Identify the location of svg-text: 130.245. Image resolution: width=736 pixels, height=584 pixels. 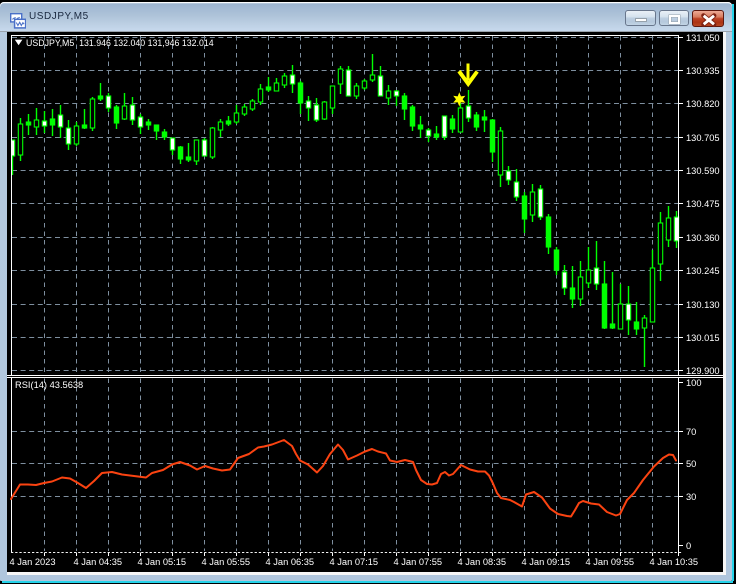
(703, 271).